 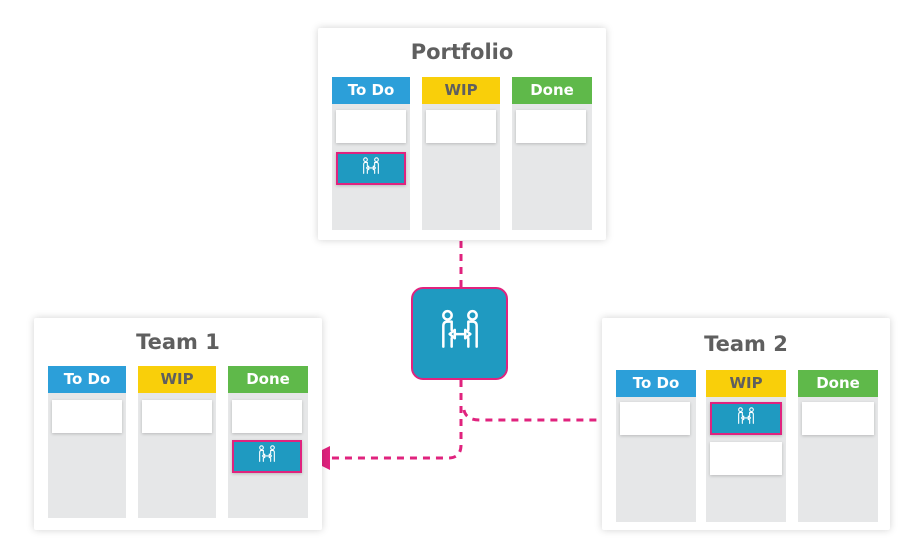 I want to click on board-portfolio: Portfolio To Do WIP Done, so click(x=462, y=134).